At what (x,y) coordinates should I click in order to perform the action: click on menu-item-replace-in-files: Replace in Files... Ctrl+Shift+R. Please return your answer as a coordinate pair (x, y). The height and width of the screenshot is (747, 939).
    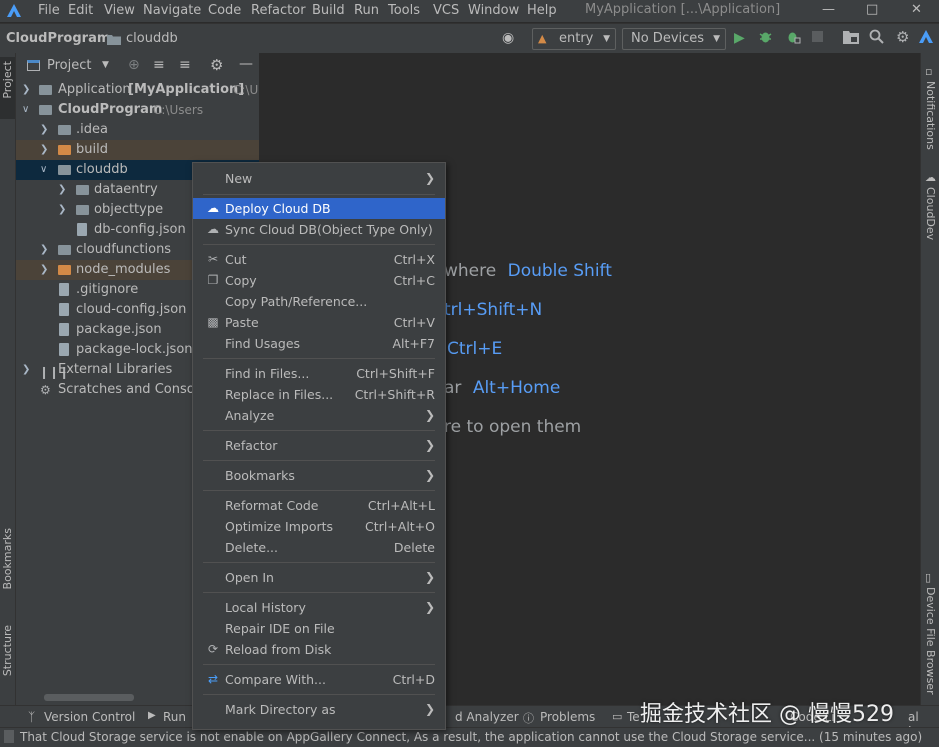
    Looking at the image, I should click on (319, 394).